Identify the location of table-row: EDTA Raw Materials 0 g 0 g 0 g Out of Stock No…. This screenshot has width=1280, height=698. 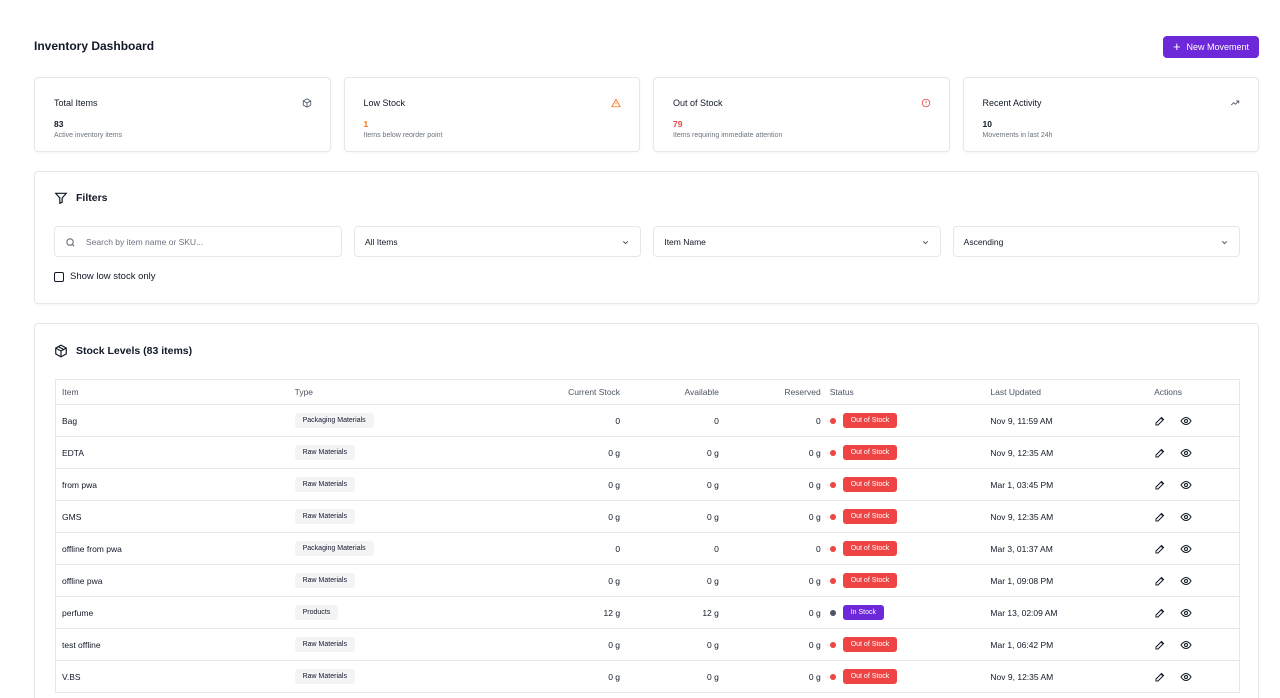
(647, 453).